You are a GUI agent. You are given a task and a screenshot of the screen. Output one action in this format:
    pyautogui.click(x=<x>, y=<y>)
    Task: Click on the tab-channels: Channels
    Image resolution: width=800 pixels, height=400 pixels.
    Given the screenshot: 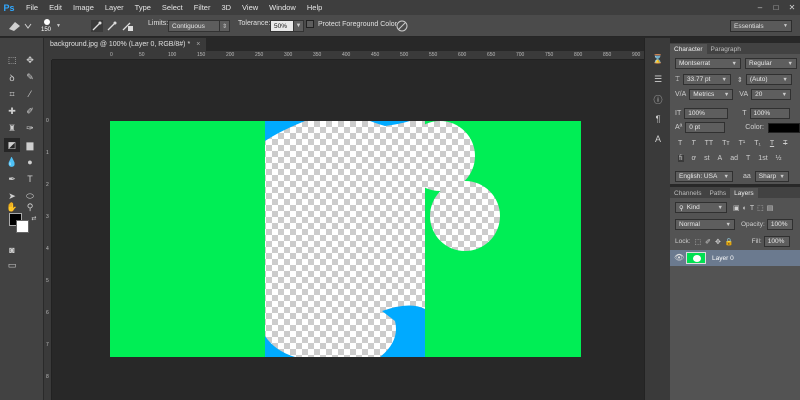 What is the action you would take?
    pyautogui.click(x=687, y=193)
    